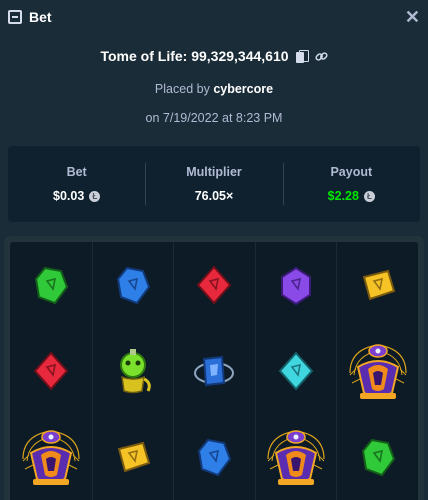 Image resolution: width=428 pixels, height=500 pixels. What do you see at coordinates (243, 89) in the screenshot?
I see `placed-by-user: cybercore` at bounding box center [243, 89].